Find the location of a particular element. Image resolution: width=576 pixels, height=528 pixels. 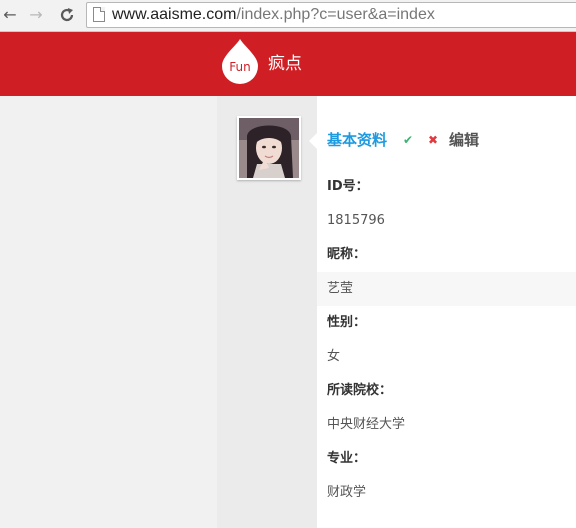

tab-basic-info: 基本资料 is located at coordinates (357, 140).